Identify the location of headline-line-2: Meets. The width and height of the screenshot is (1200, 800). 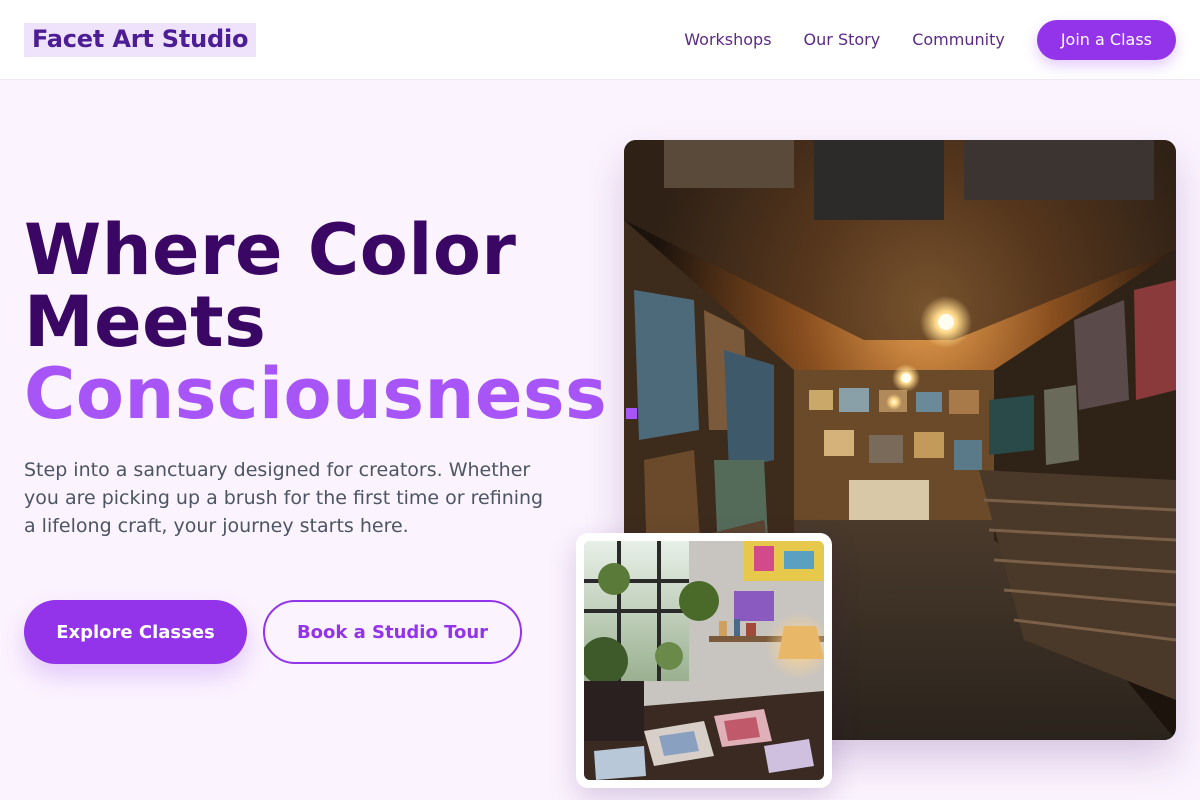
(145, 322).